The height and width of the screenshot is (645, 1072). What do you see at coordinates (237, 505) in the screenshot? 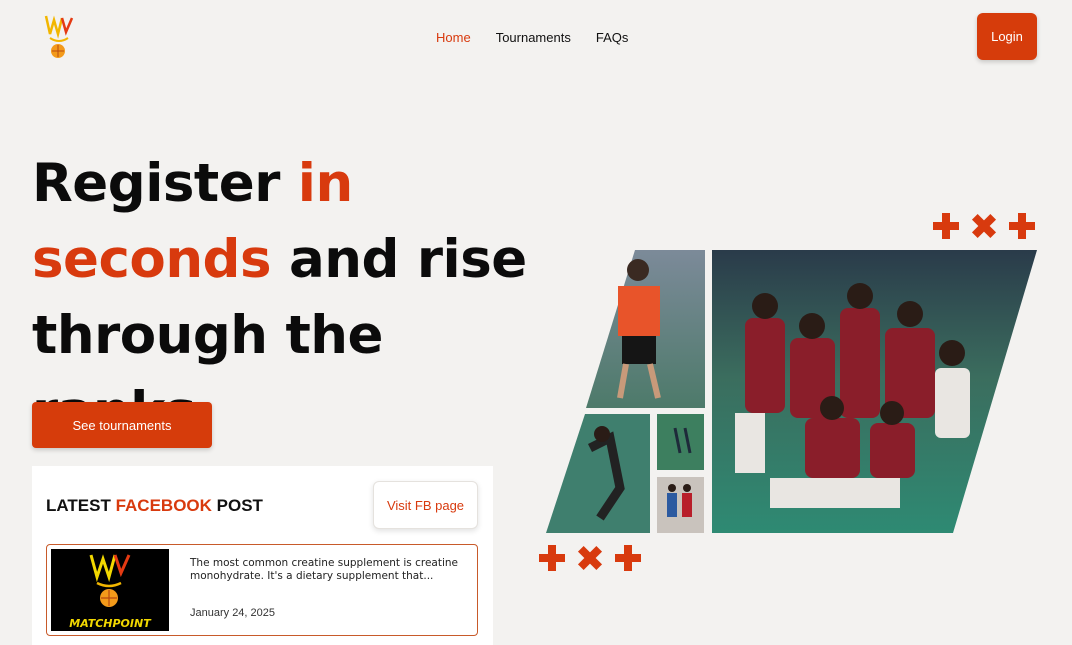
I see `fb-heading-post: POST` at bounding box center [237, 505].